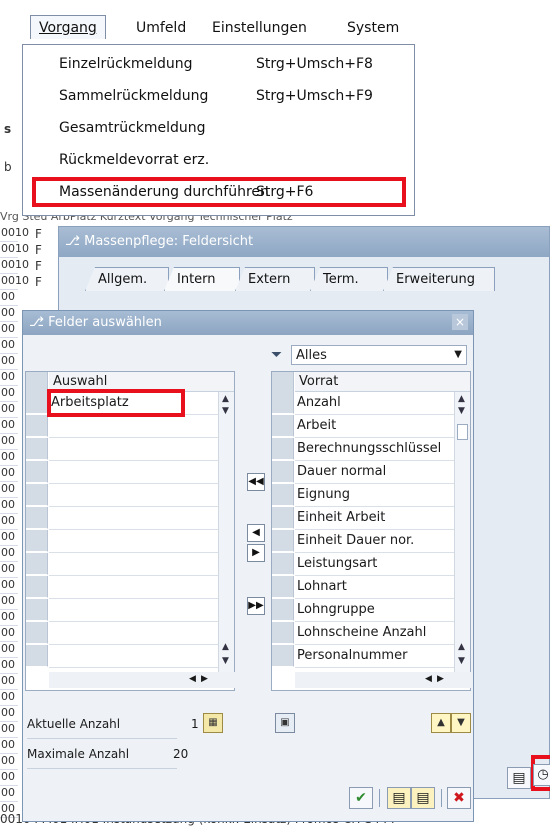  What do you see at coordinates (399, 798) in the screenshot?
I see `layout-button: ▤` at bounding box center [399, 798].